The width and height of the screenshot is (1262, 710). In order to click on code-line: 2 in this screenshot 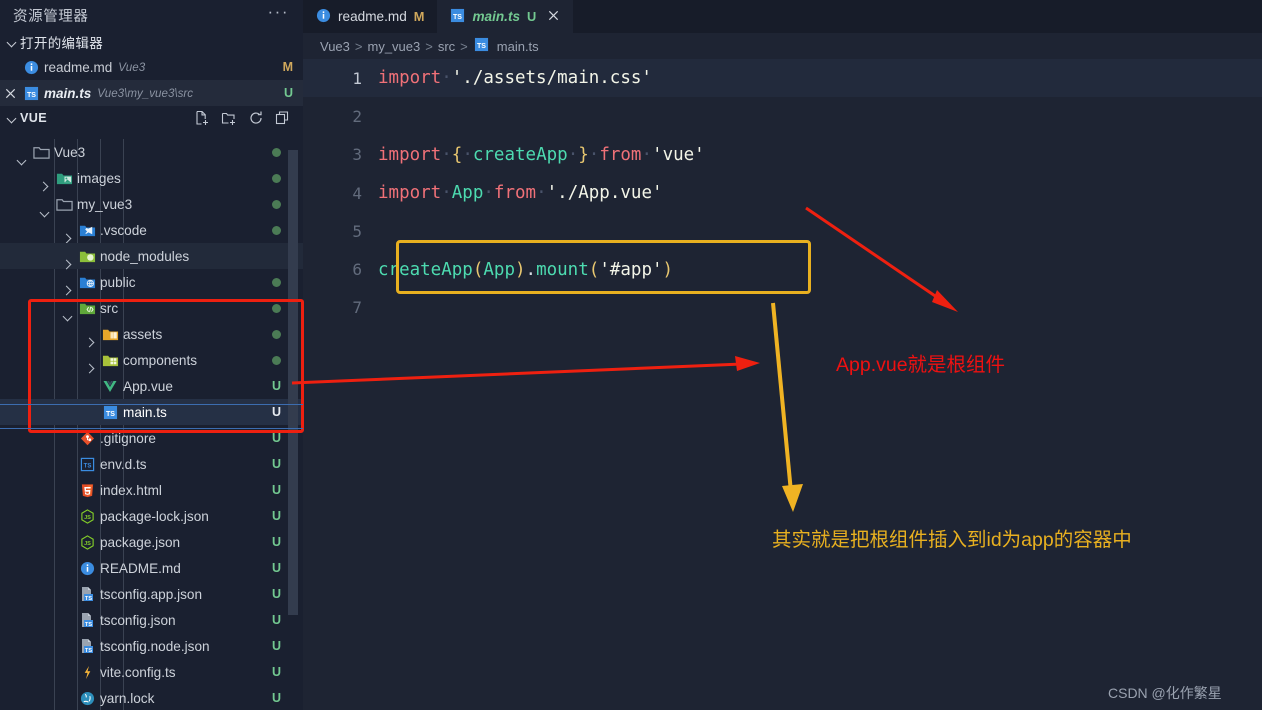, I will do `click(782, 116)`.